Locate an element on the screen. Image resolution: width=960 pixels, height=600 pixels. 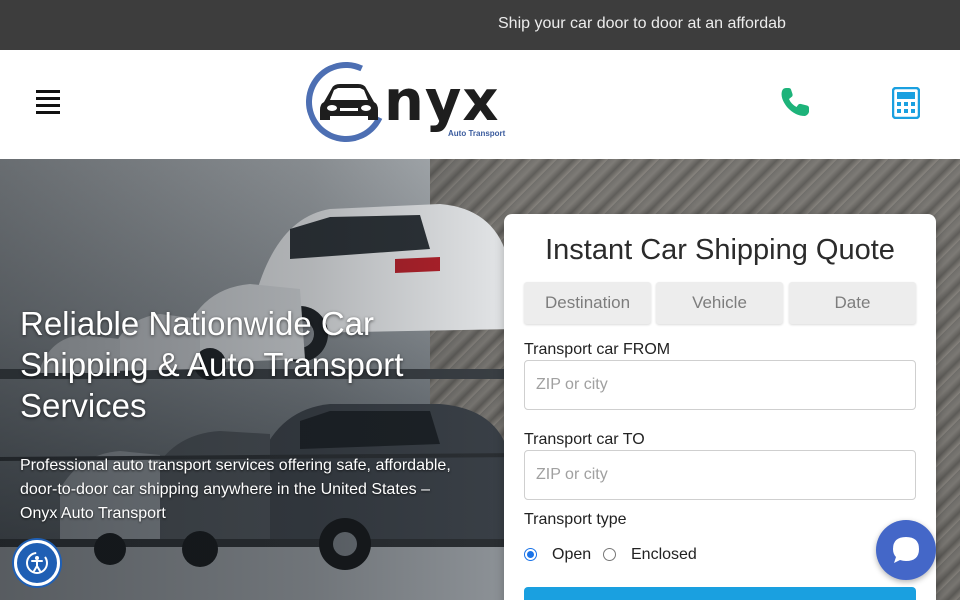
tab-destination: Destination is located at coordinates (587, 303).